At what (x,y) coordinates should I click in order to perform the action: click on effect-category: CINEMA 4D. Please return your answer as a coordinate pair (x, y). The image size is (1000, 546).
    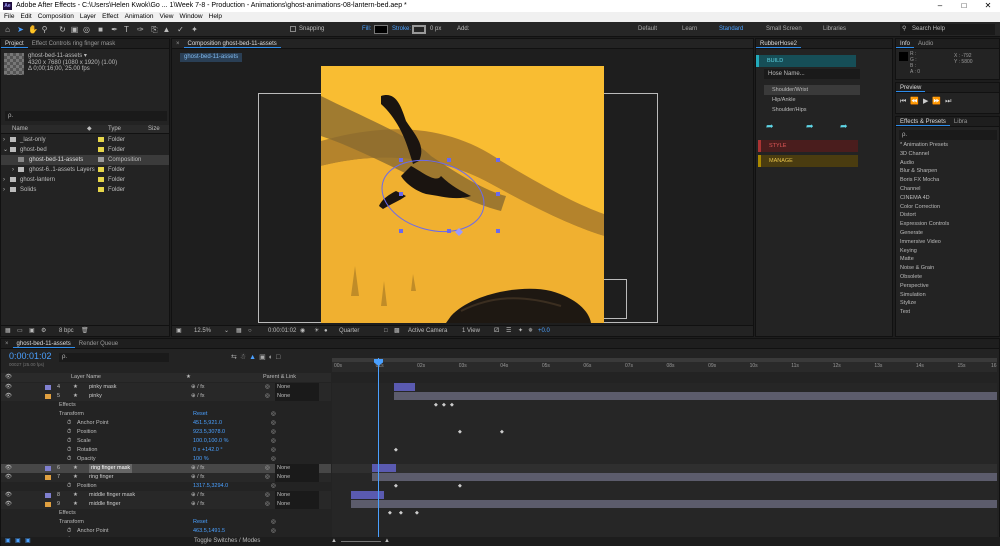
    Looking at the image, I should click on (947, 198).